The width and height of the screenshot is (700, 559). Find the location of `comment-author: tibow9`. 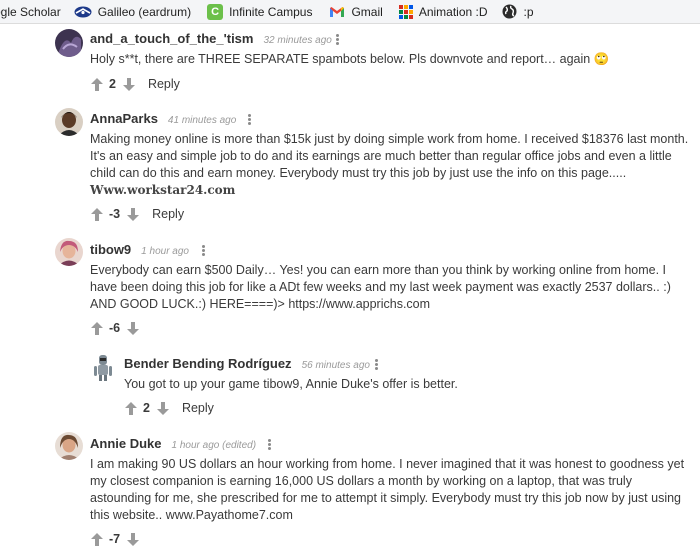

comment-author: tibow9 is located at coordinates (110, 249).